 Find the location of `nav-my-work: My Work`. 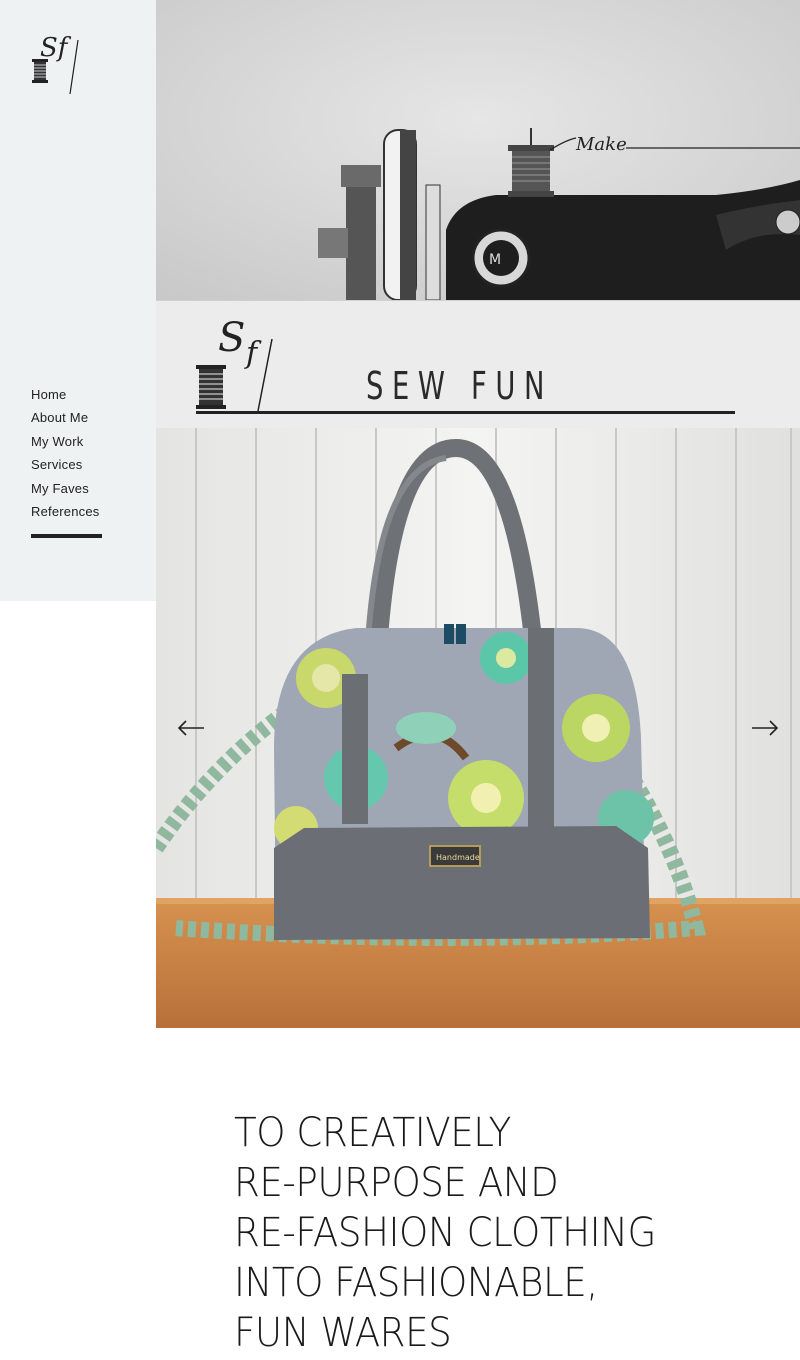

nav-my-work: My Work is located at coordinates (65, 442).